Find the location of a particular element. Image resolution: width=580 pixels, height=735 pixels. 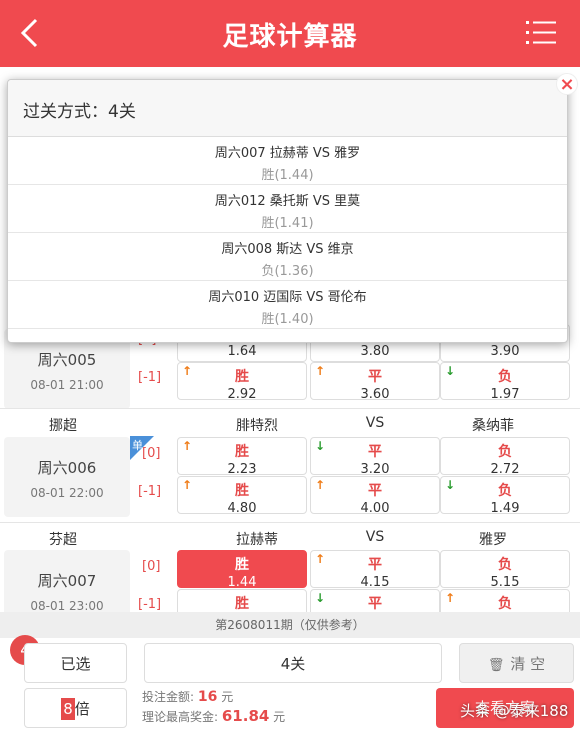

odd-value: 1.44 is located at coordinates (242, 582).